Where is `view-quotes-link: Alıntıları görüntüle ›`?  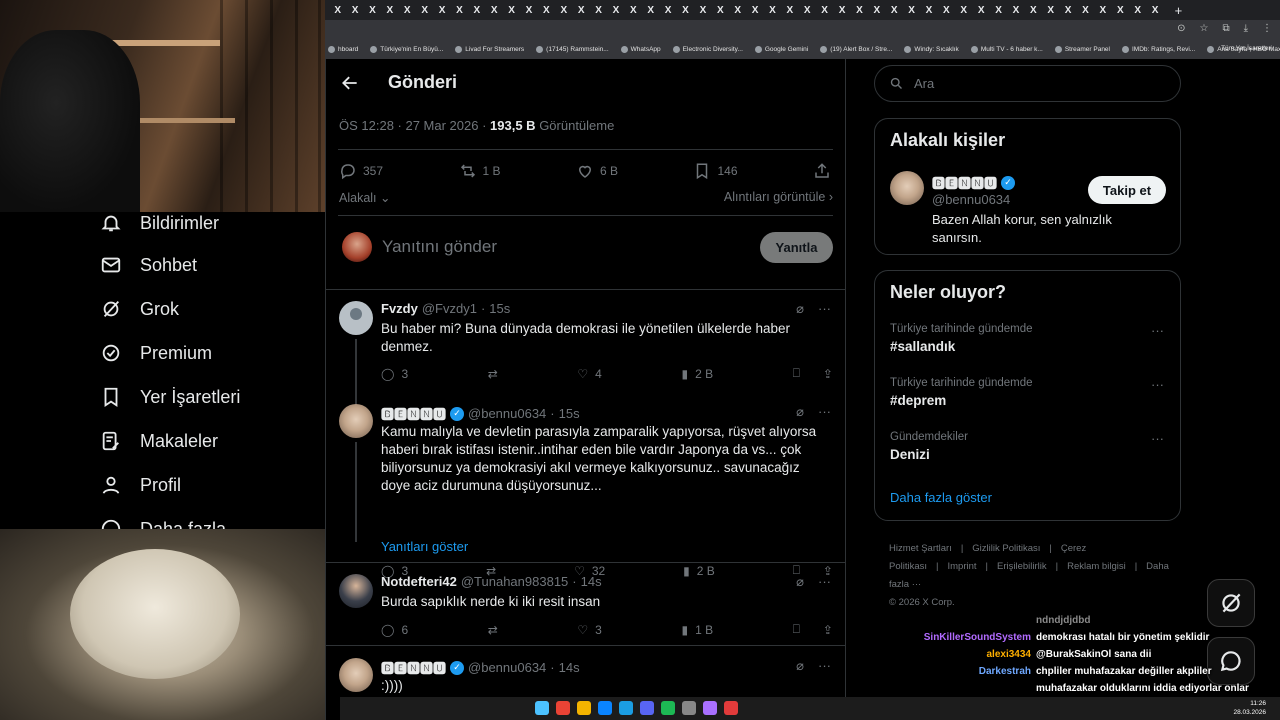 view-quotes-link: Alıntıları görüntüle › is located at coordinates (778, 197).